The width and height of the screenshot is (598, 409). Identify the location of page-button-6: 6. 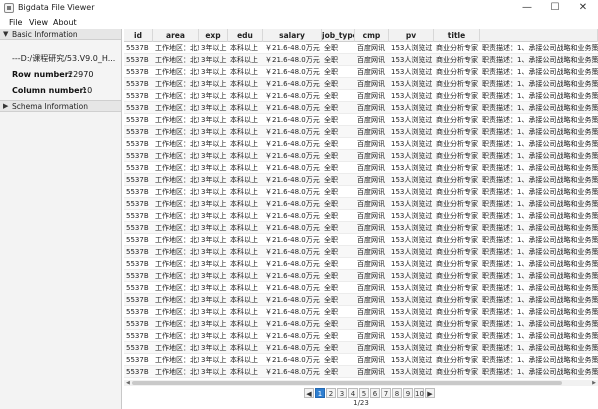
(375, 393).